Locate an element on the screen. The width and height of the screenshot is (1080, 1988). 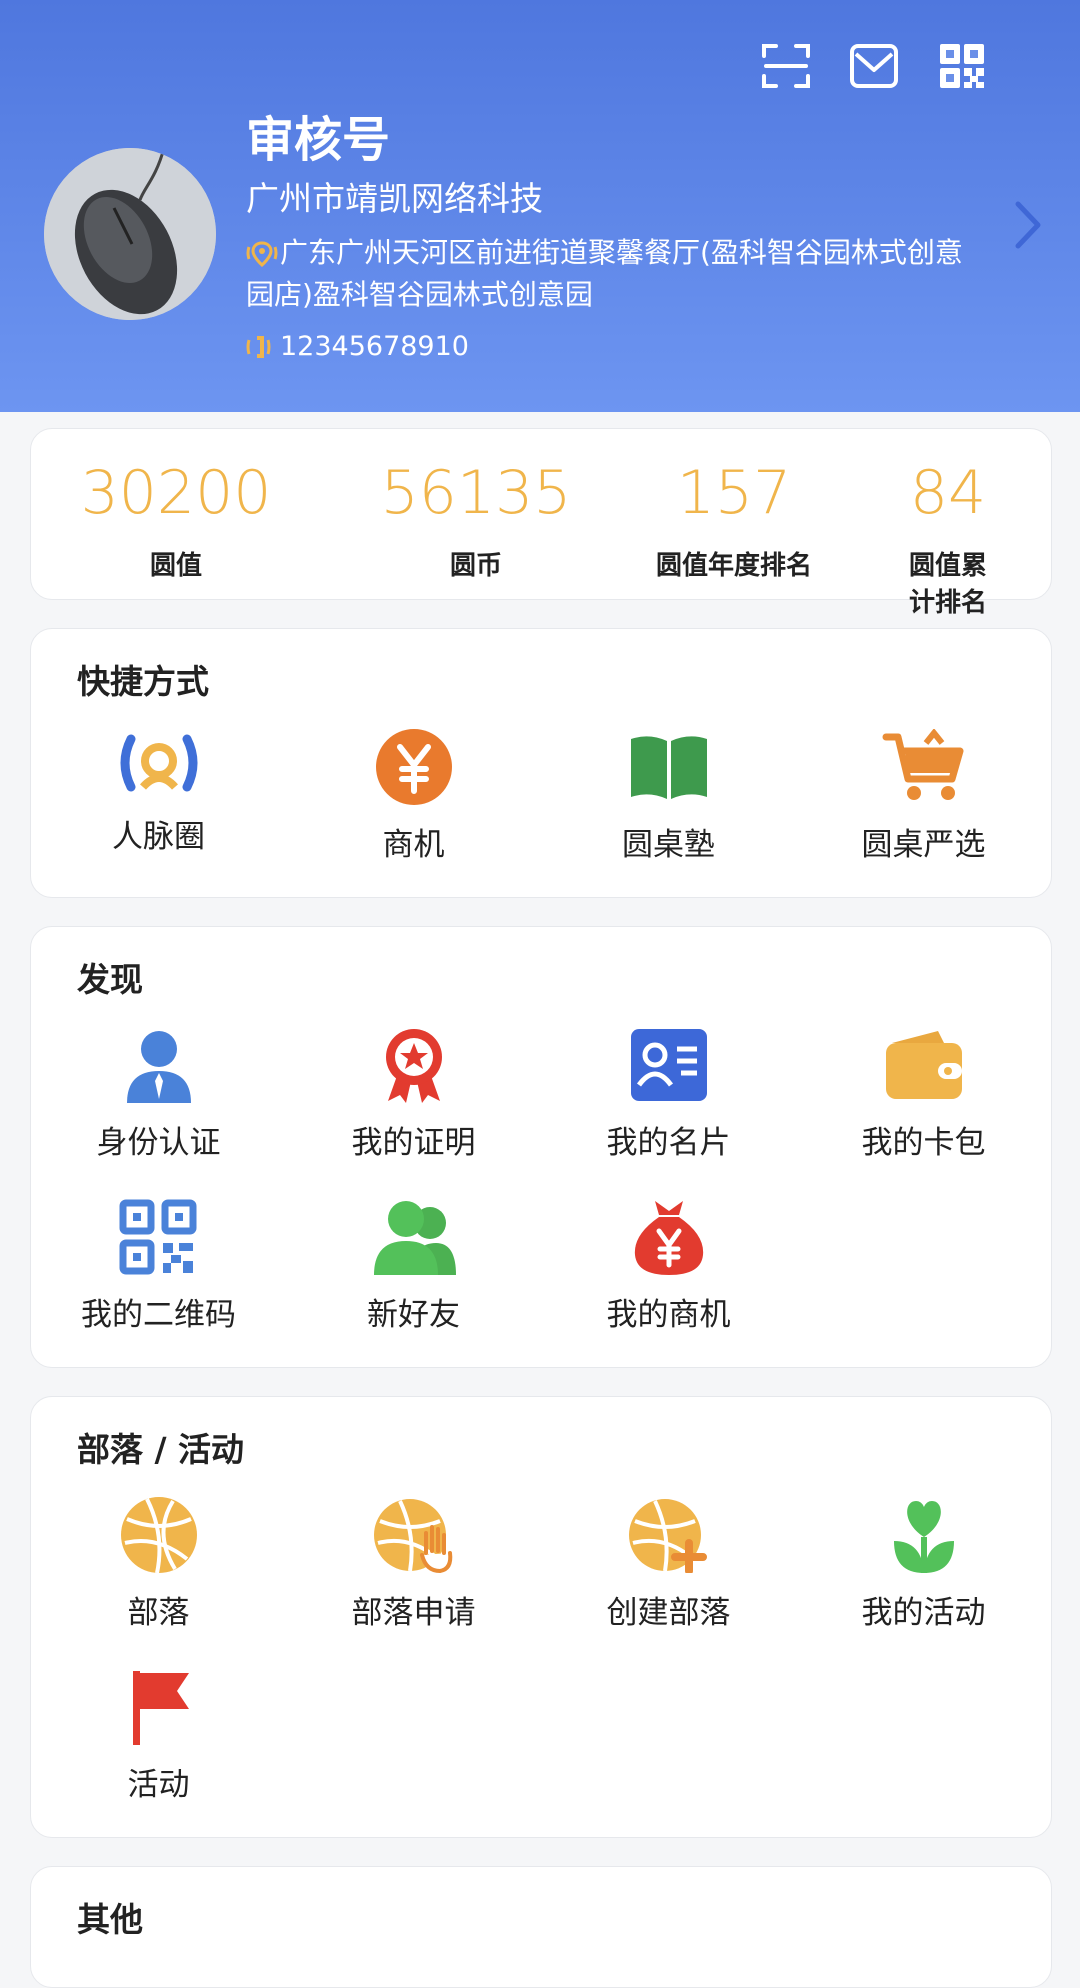
mail-icon is located at coordinates (874, 66).